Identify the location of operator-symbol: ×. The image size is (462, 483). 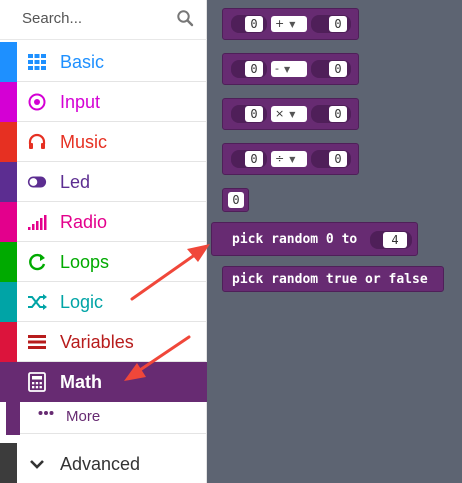
(280, 113).